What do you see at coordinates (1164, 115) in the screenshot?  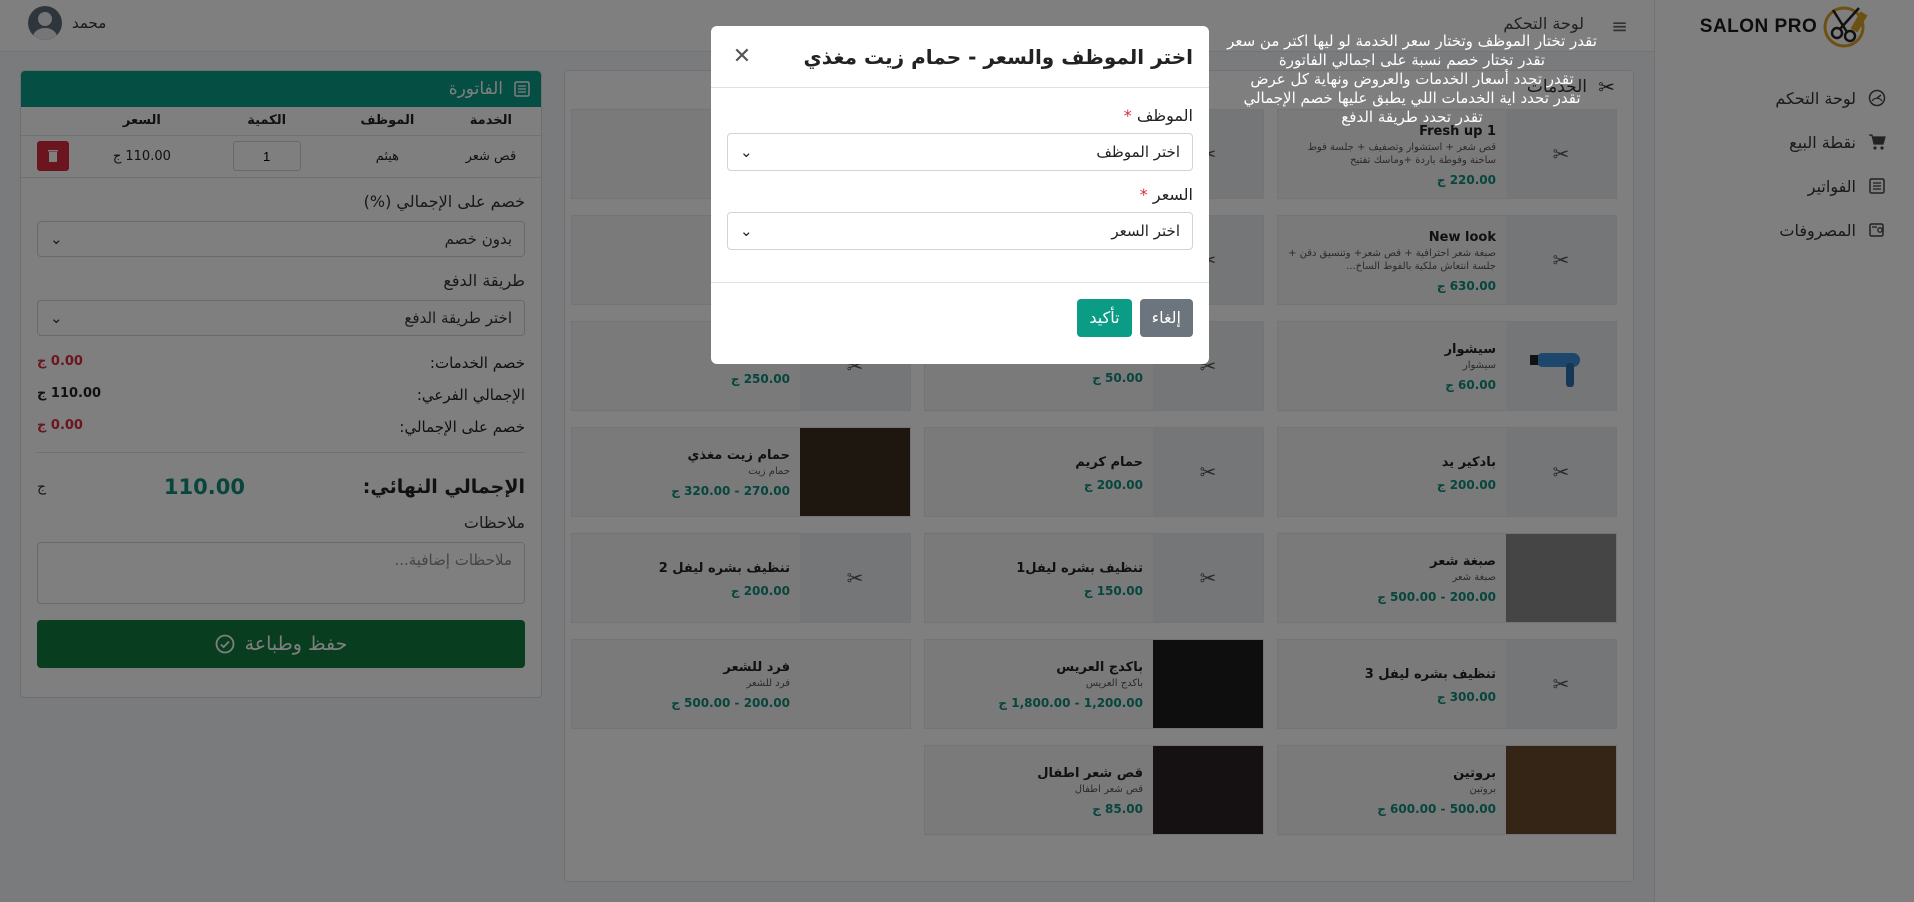 I see `employee-label-text: الموظف` at bounding box center [1164, 115].